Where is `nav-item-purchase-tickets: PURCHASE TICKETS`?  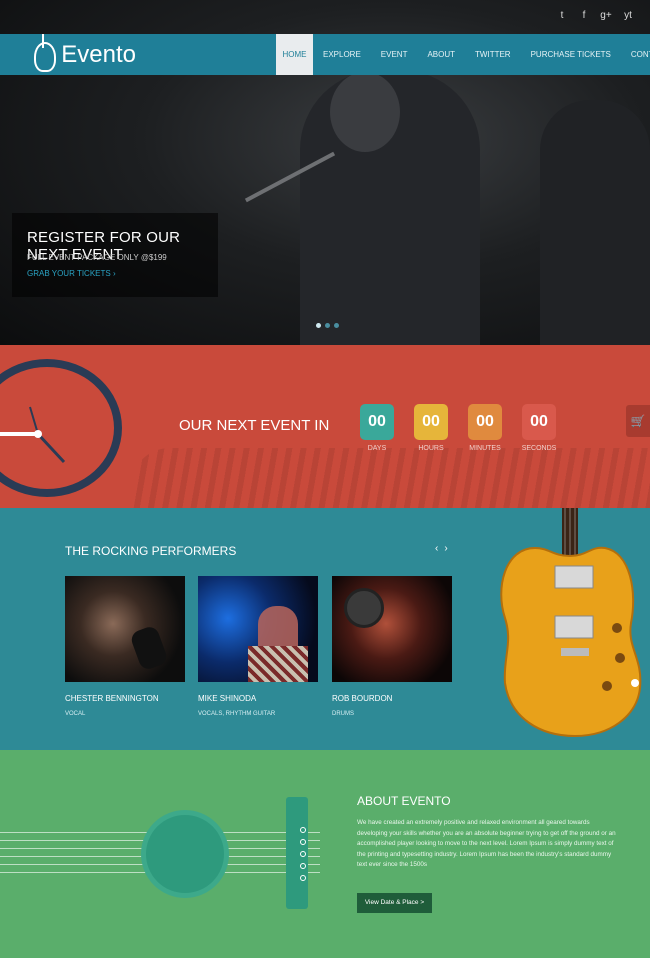 nav-item-purchase-tickets: PURCHASE TICKETS is located at coordinates (571, 54).